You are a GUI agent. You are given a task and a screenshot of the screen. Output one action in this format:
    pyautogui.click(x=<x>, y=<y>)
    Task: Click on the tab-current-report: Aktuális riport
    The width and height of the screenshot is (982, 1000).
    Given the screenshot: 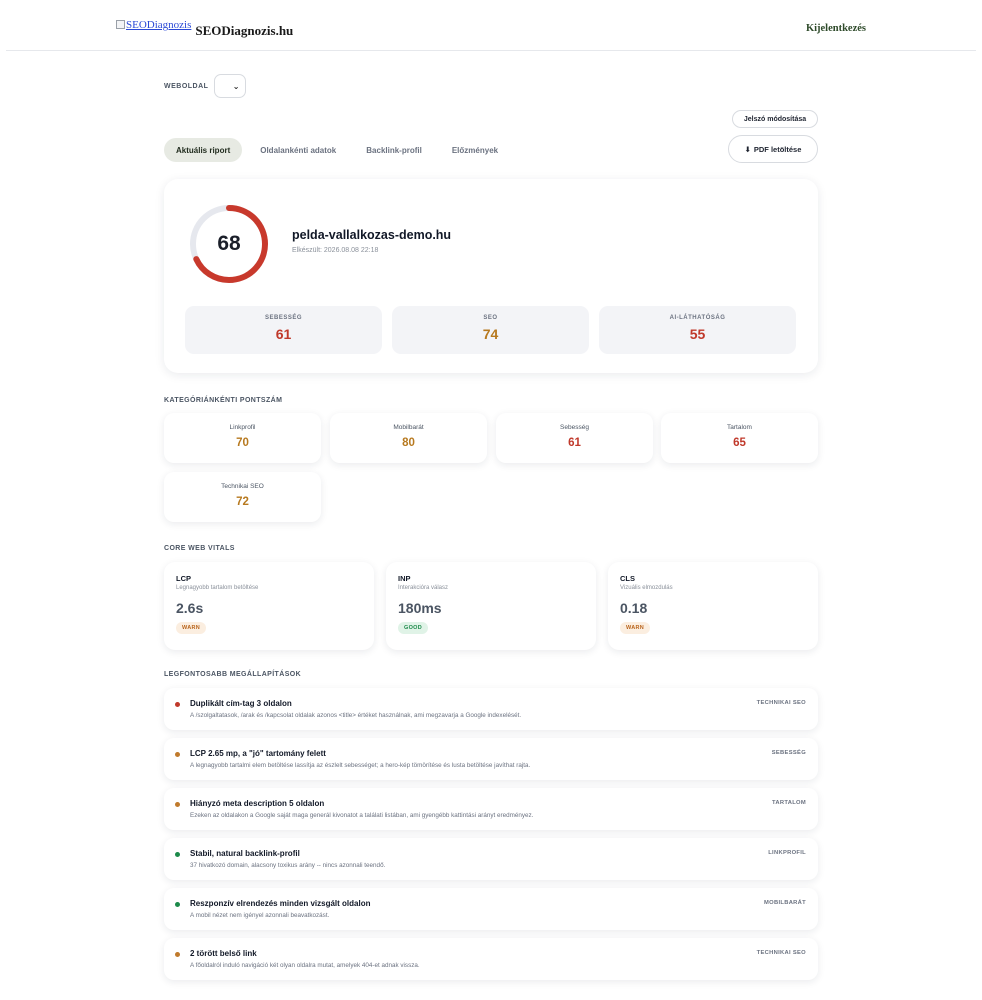 What is the action you would take?
    pyautogui.click(x=203, y=150)
    